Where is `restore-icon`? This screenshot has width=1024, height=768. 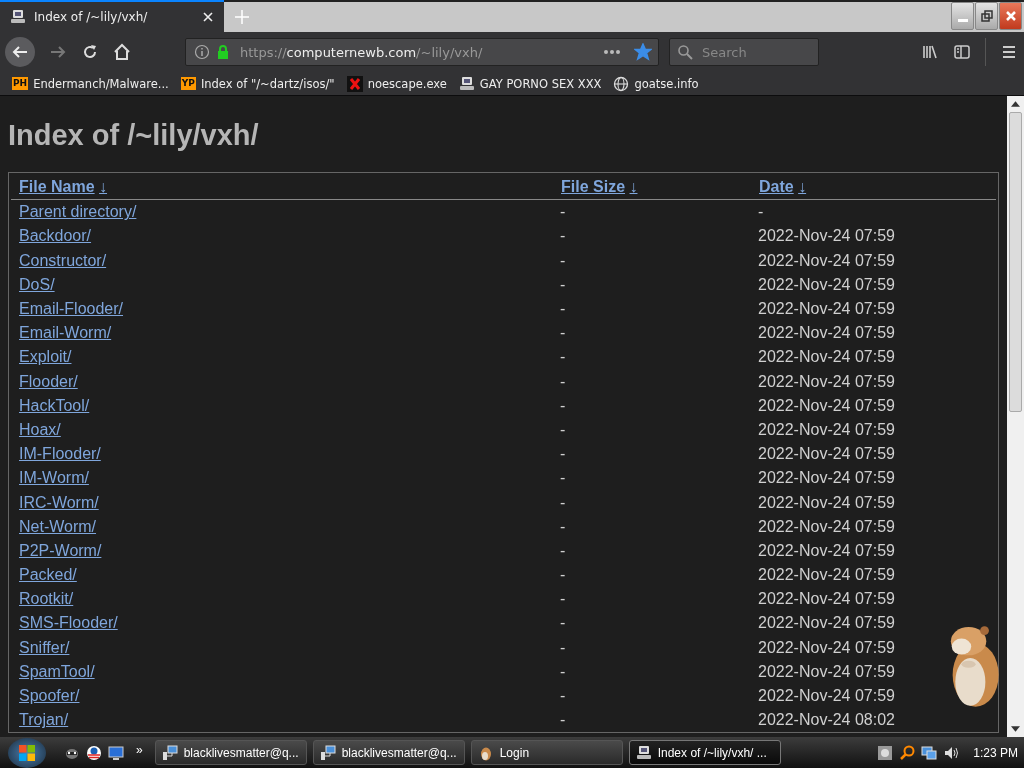 restore-icon is located at coordinates (986, 16).